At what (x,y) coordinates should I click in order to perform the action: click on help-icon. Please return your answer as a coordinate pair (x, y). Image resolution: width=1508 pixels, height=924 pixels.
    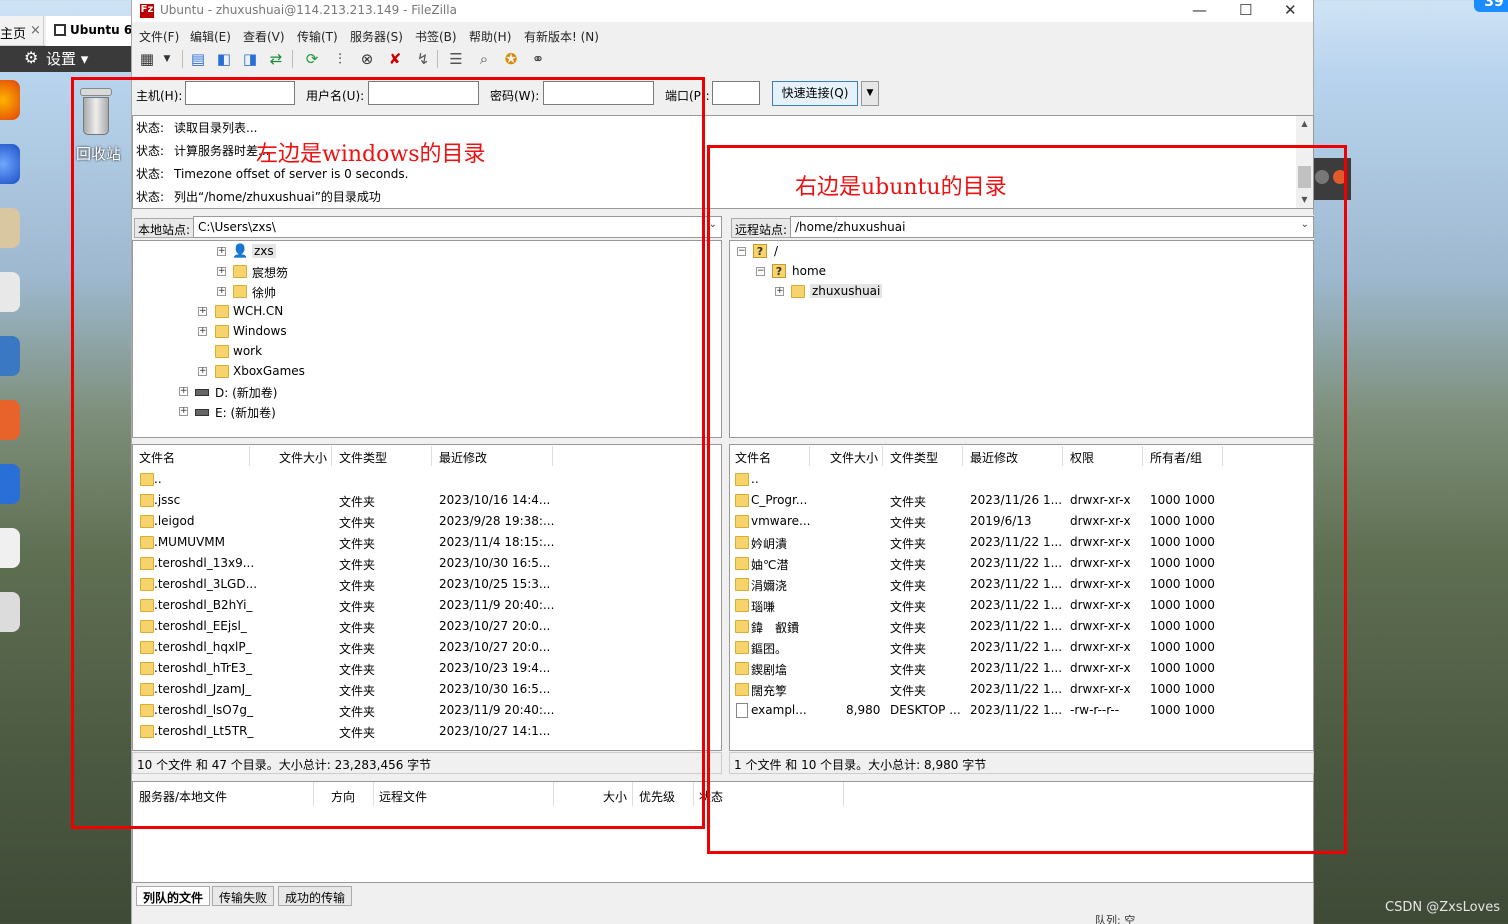
    Looking at the image, I should click on (10, 484).